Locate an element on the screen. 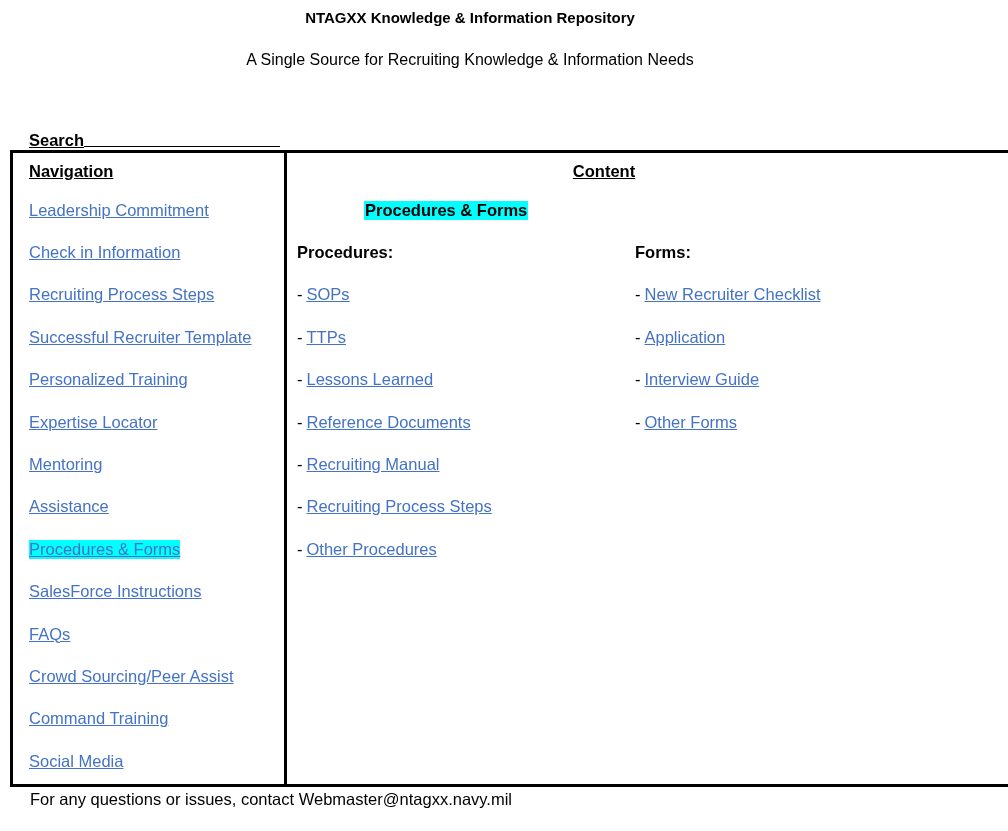 The width and height of the screenshot is (1008, 831). nav-link: Procedures & Forms is located at coordinates (105, 549).